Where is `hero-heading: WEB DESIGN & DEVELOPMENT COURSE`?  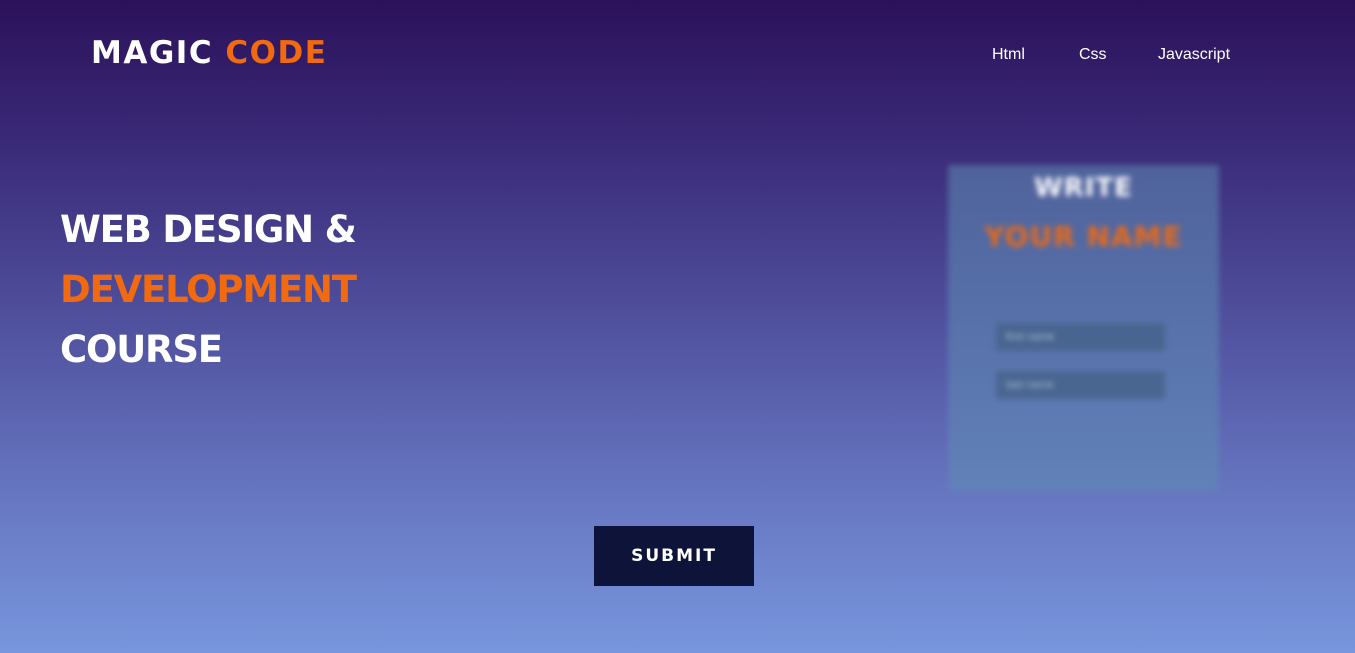
hero-heading: WEB DESIGN & DEVELOPMENT COURSE is located at coordinates (208, 290).